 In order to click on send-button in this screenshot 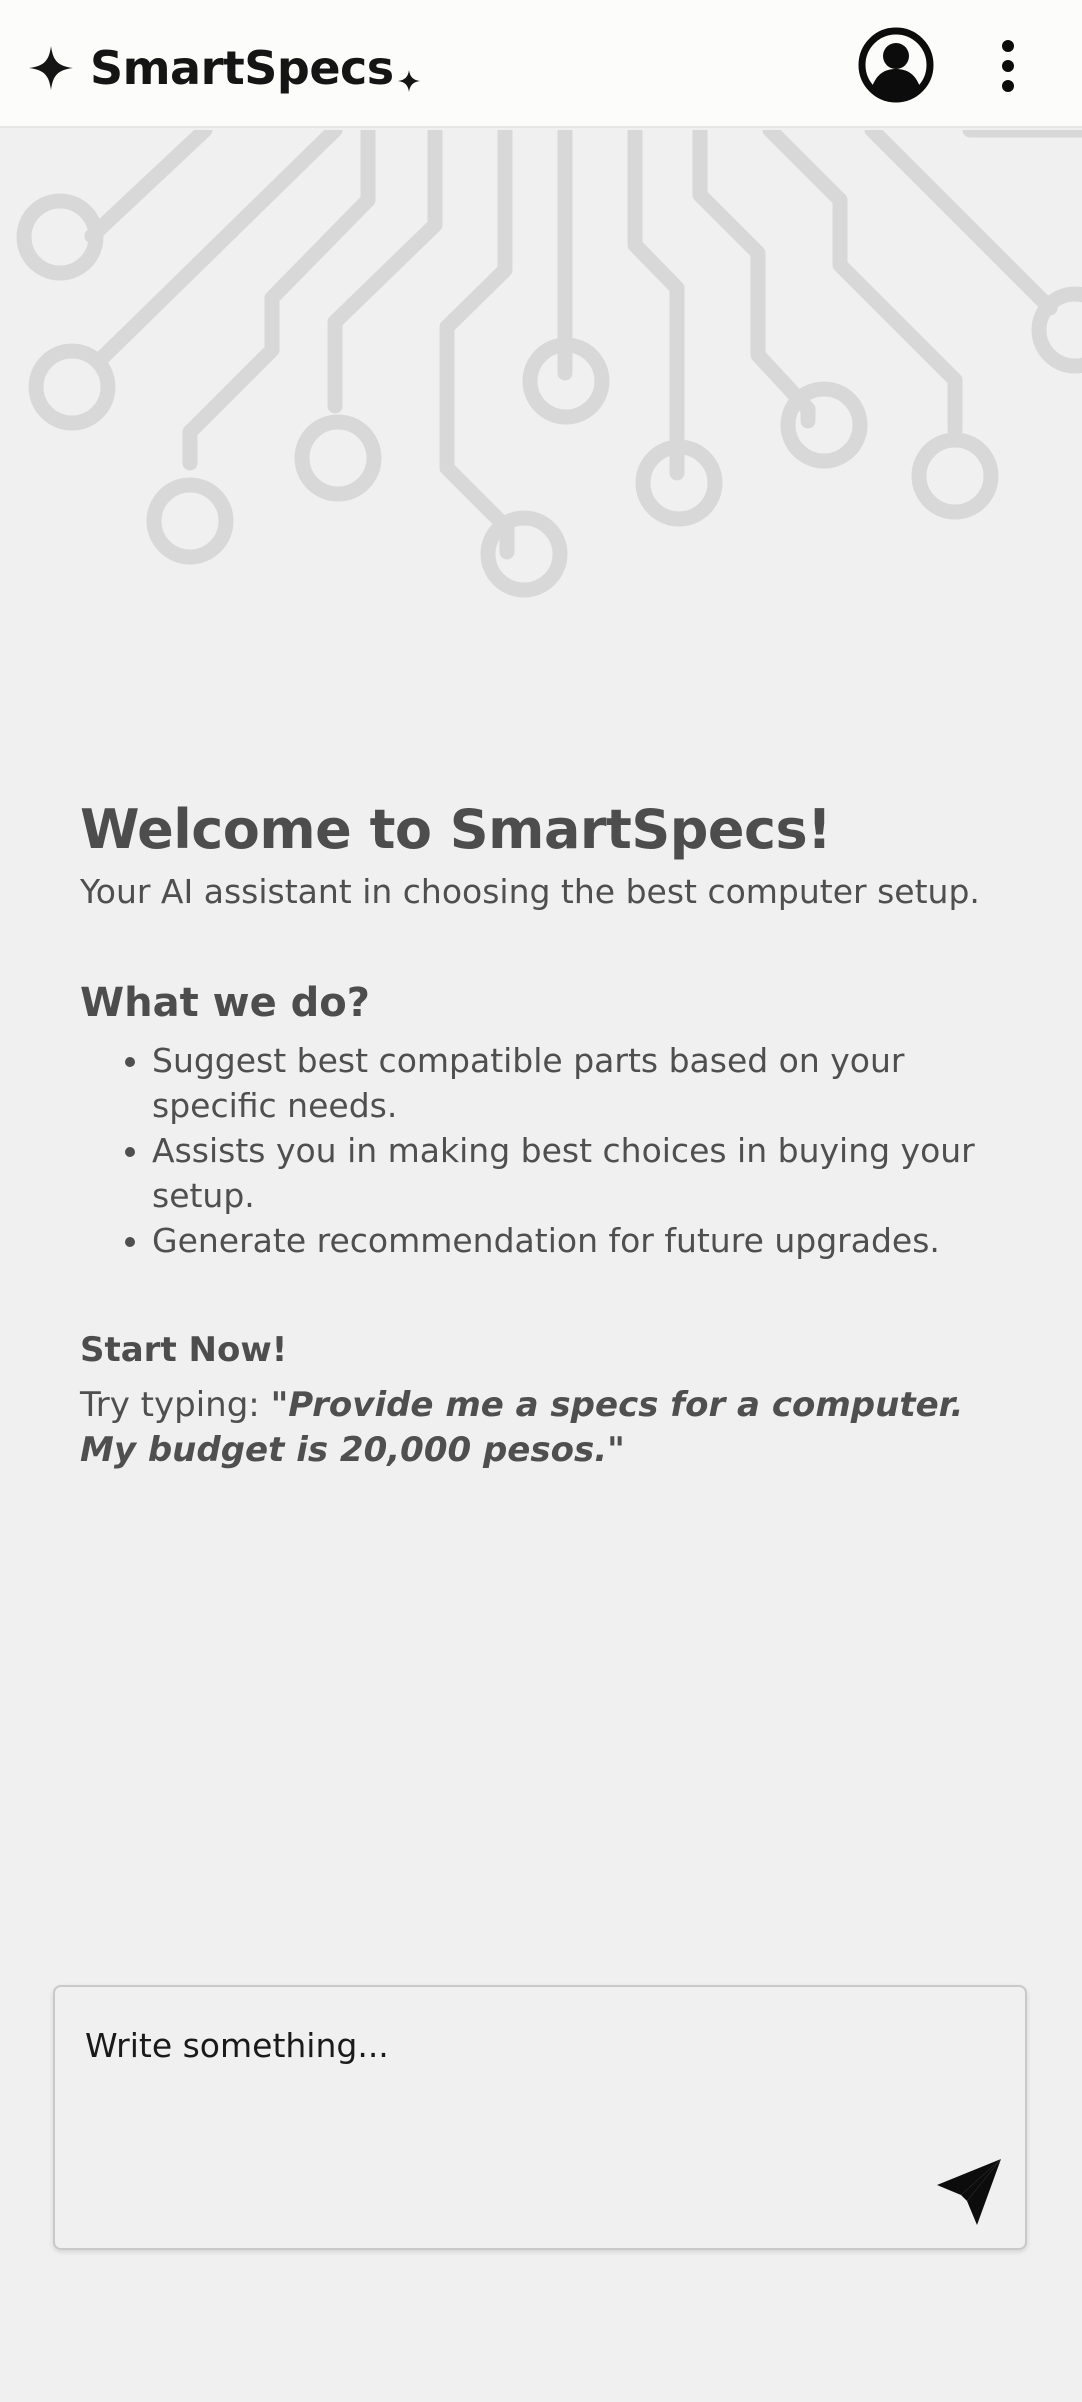, I will do `click(970, 2192)`.